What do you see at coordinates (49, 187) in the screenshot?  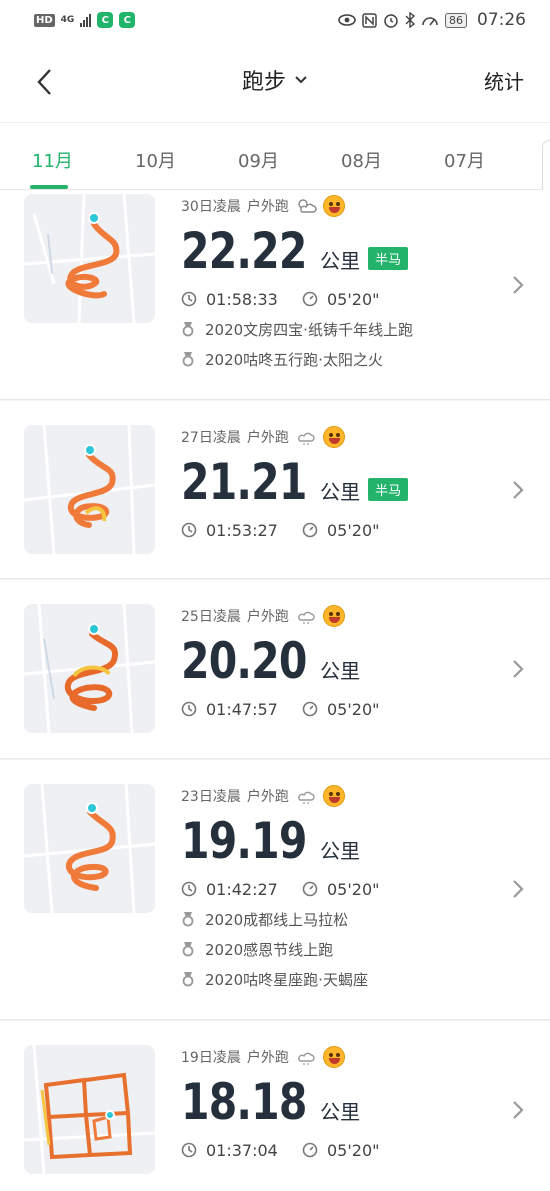 I see `active-tab-indicator` at bounding box center [49, 187].